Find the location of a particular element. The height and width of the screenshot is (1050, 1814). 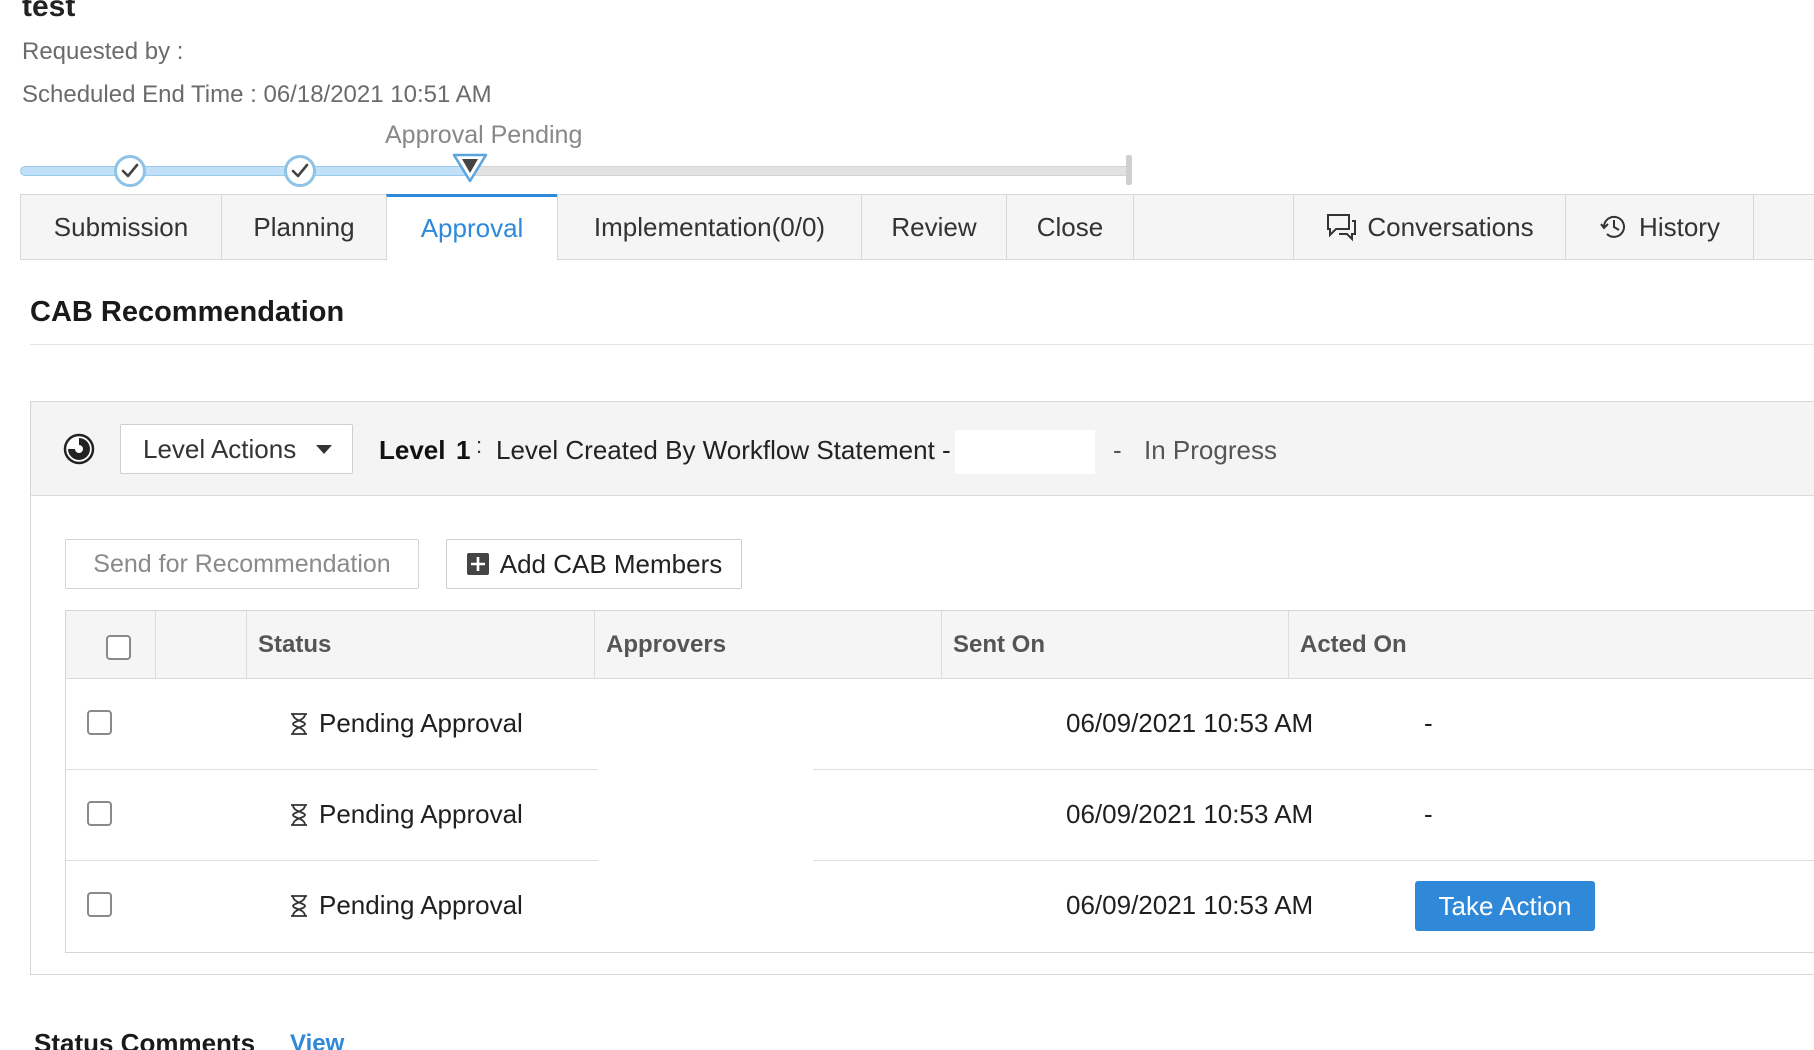

tab-implementation: Implementation(0/0) is located at coordinates (709, 227).